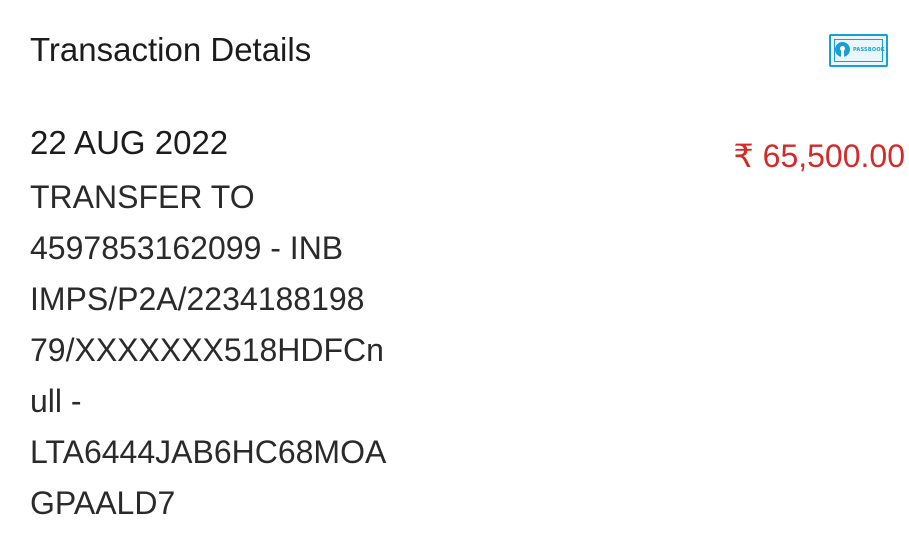  I want to click on bank-logo-icon, so click(842, 49).